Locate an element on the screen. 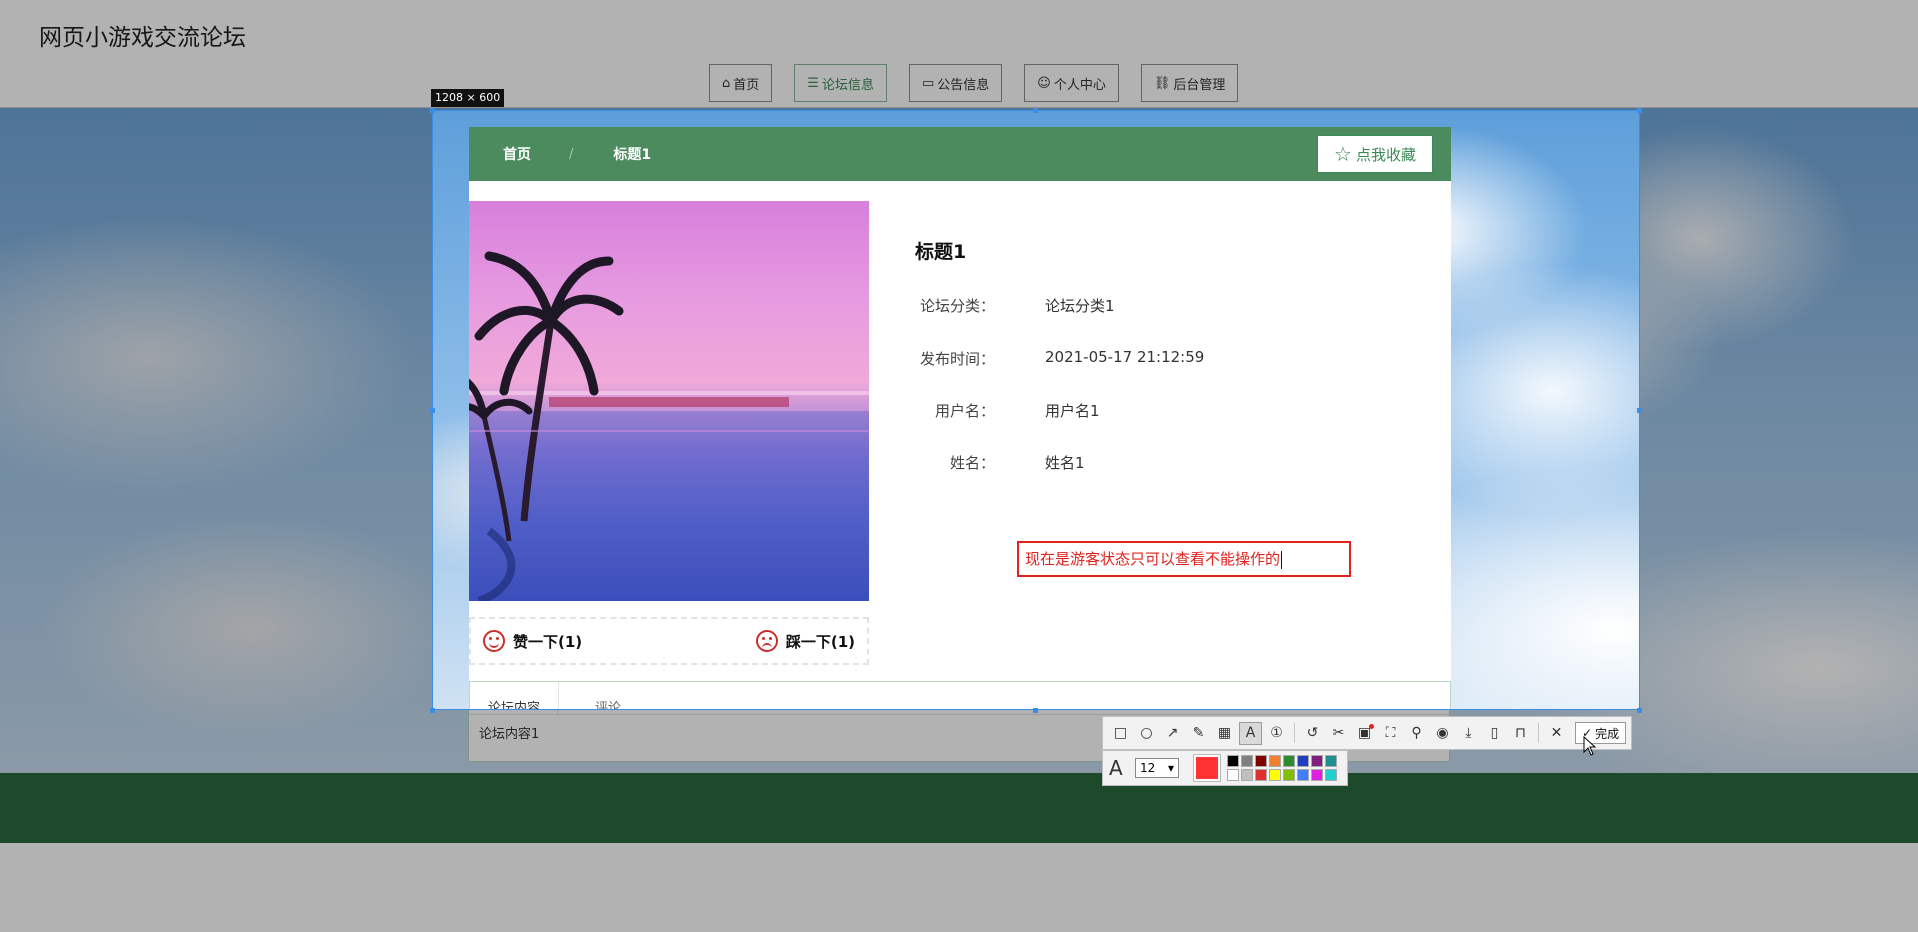 Image resolution: width=1918 pixels, height=932 pixels. field-username: 用户名： 用户名1 is located at coordinates (1175, 412).